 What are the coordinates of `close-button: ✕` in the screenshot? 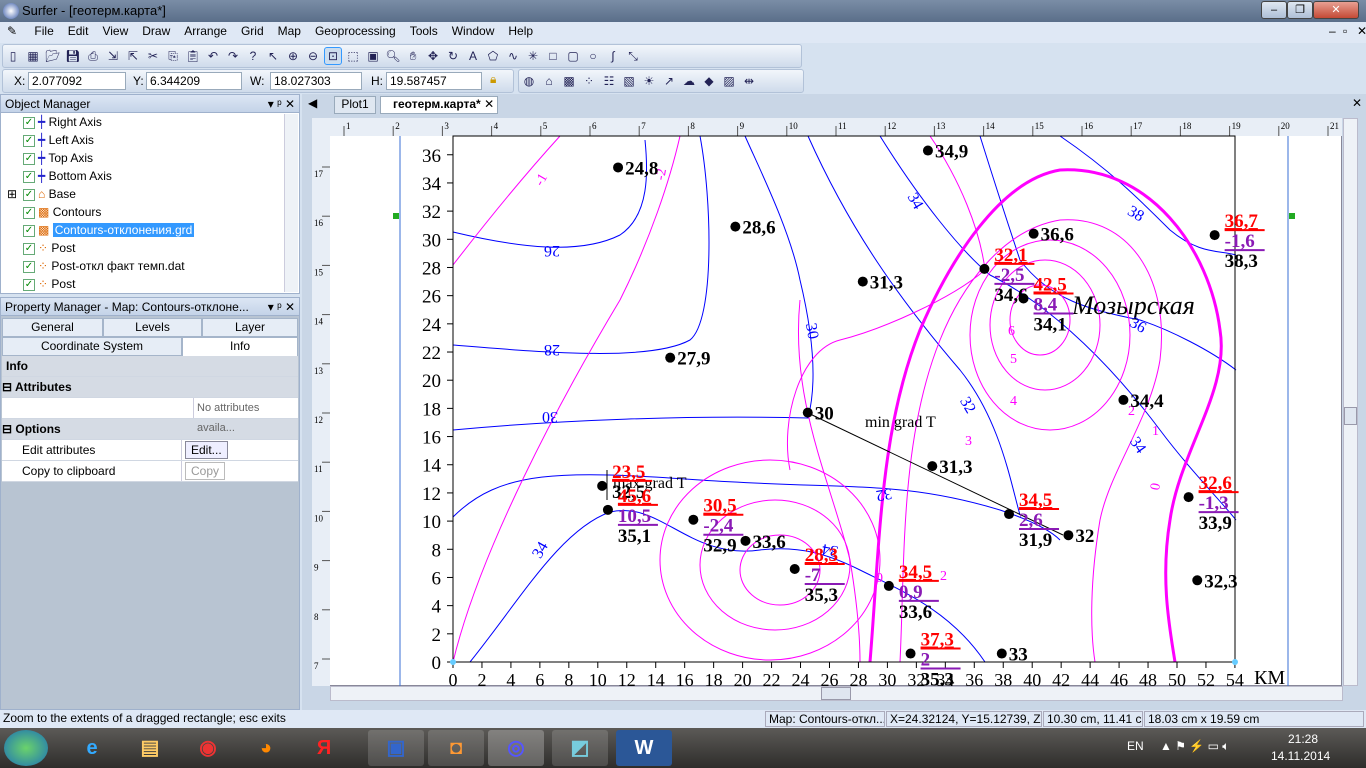 It's located at (1336, 10).